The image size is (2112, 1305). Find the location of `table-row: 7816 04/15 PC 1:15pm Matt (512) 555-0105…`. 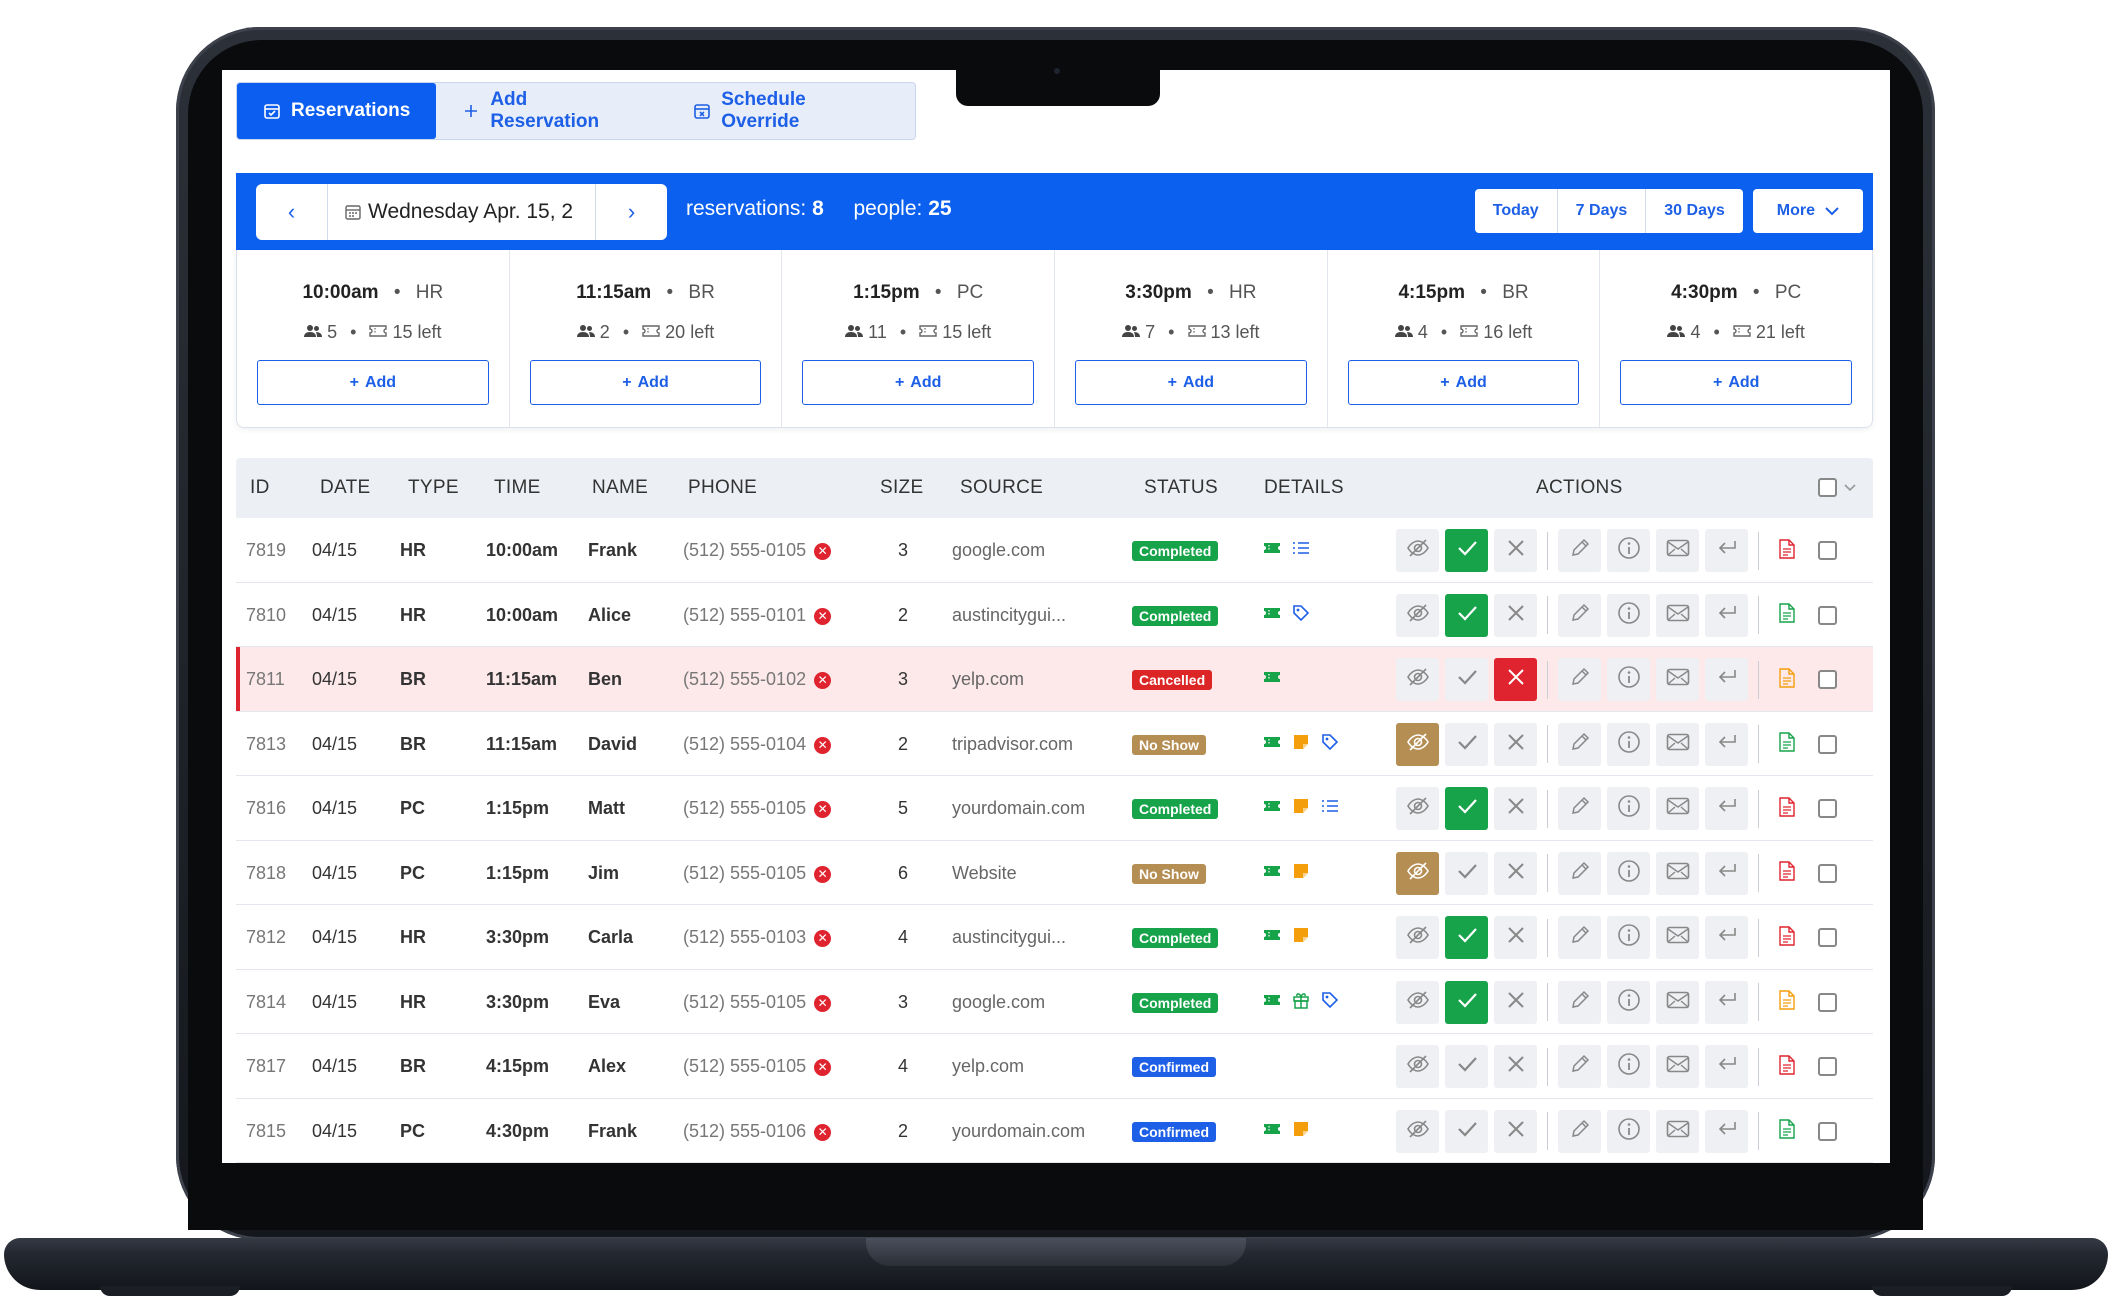

table-row: 7816 04/15 PC 1:15pm Matt (512) 555-0105… is located at coordinates (1054, 808).